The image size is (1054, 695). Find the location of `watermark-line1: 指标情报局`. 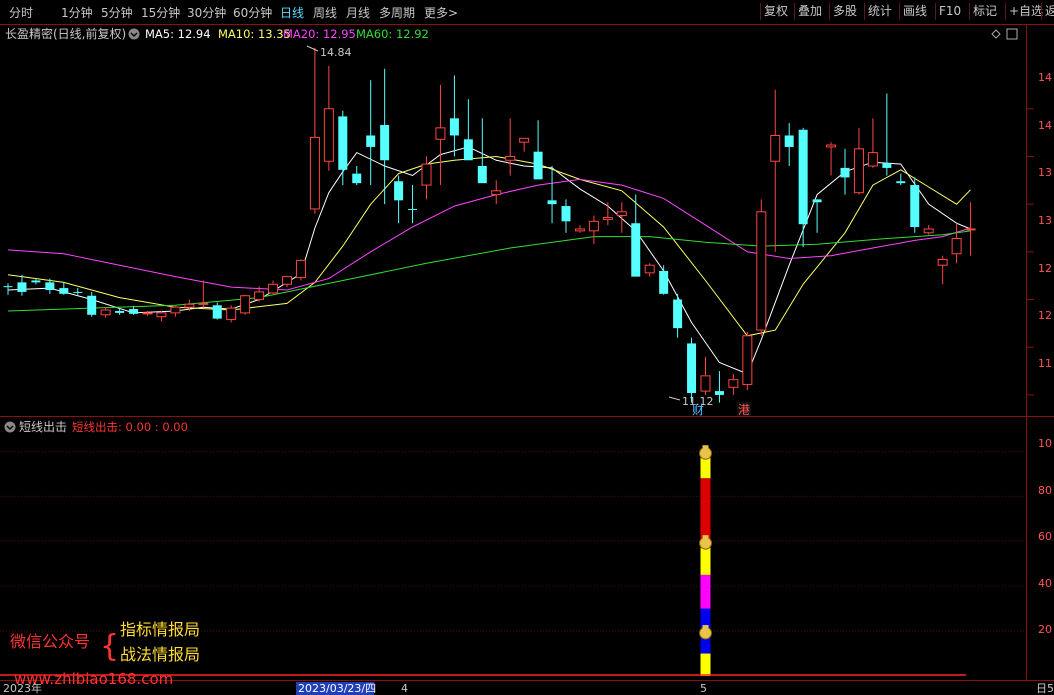

watermark-line1: 指标情报局 is located at coordinates (160, 629).